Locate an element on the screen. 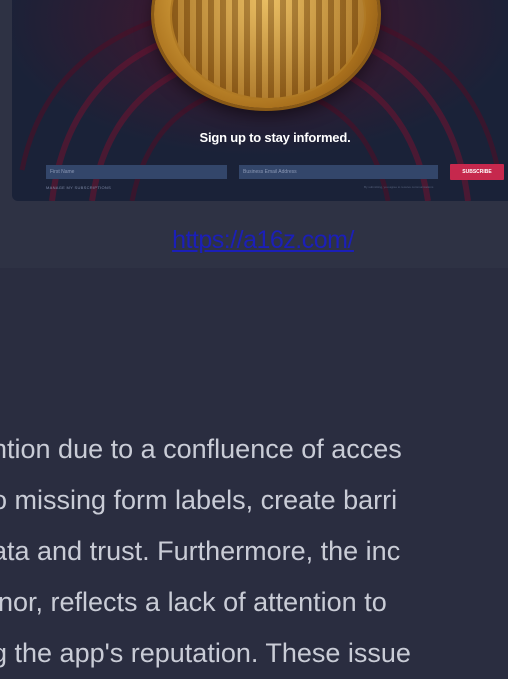 This screenshot has width=508, height=679. body-line: inor, reflects a lack of attention to is located at coordinates (193, 602).